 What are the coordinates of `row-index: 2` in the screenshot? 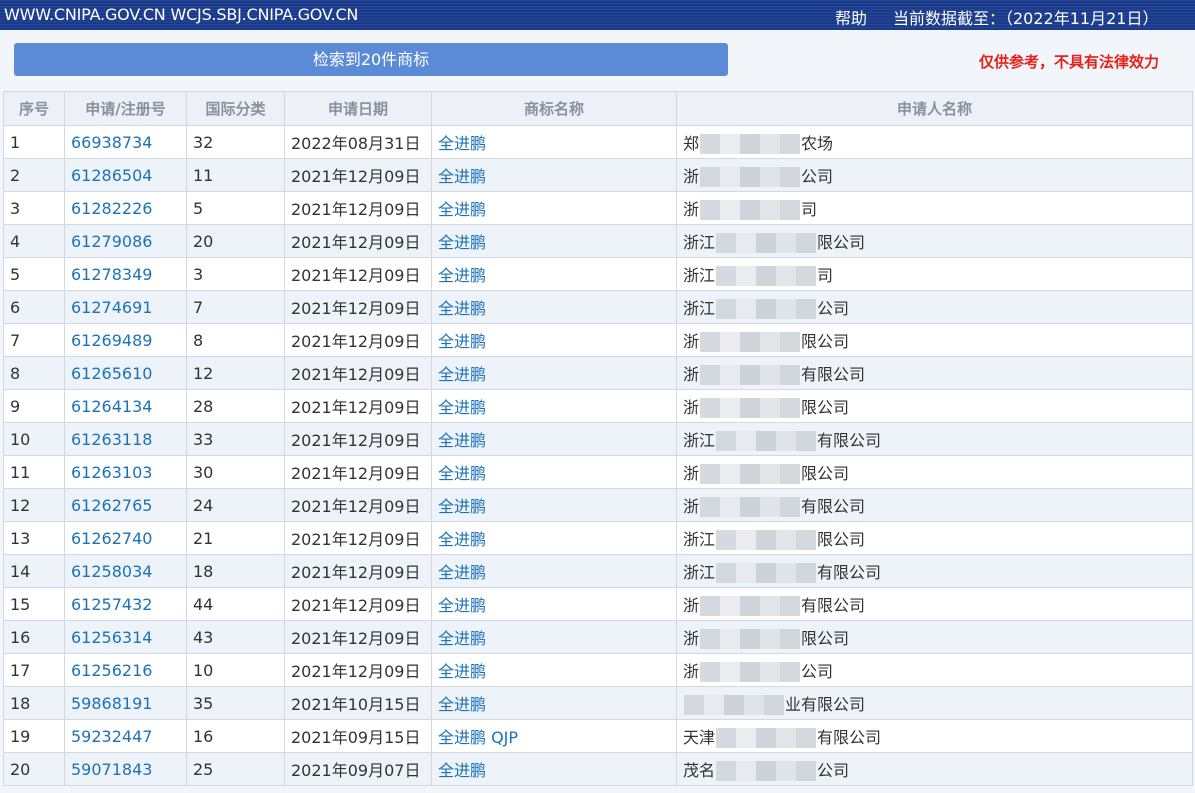 It's located at (34, 175).